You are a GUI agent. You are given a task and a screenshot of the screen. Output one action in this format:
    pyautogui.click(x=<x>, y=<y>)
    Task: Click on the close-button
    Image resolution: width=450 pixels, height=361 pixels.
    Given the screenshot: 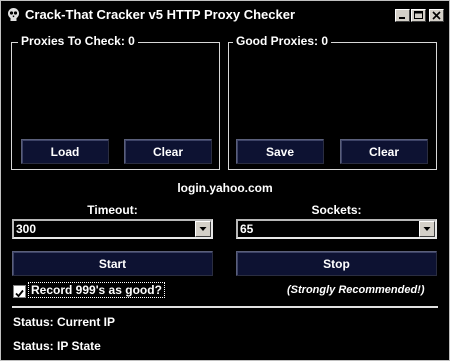 What is the action you would take?
    pyautogui.click(x=436, y=15)
    